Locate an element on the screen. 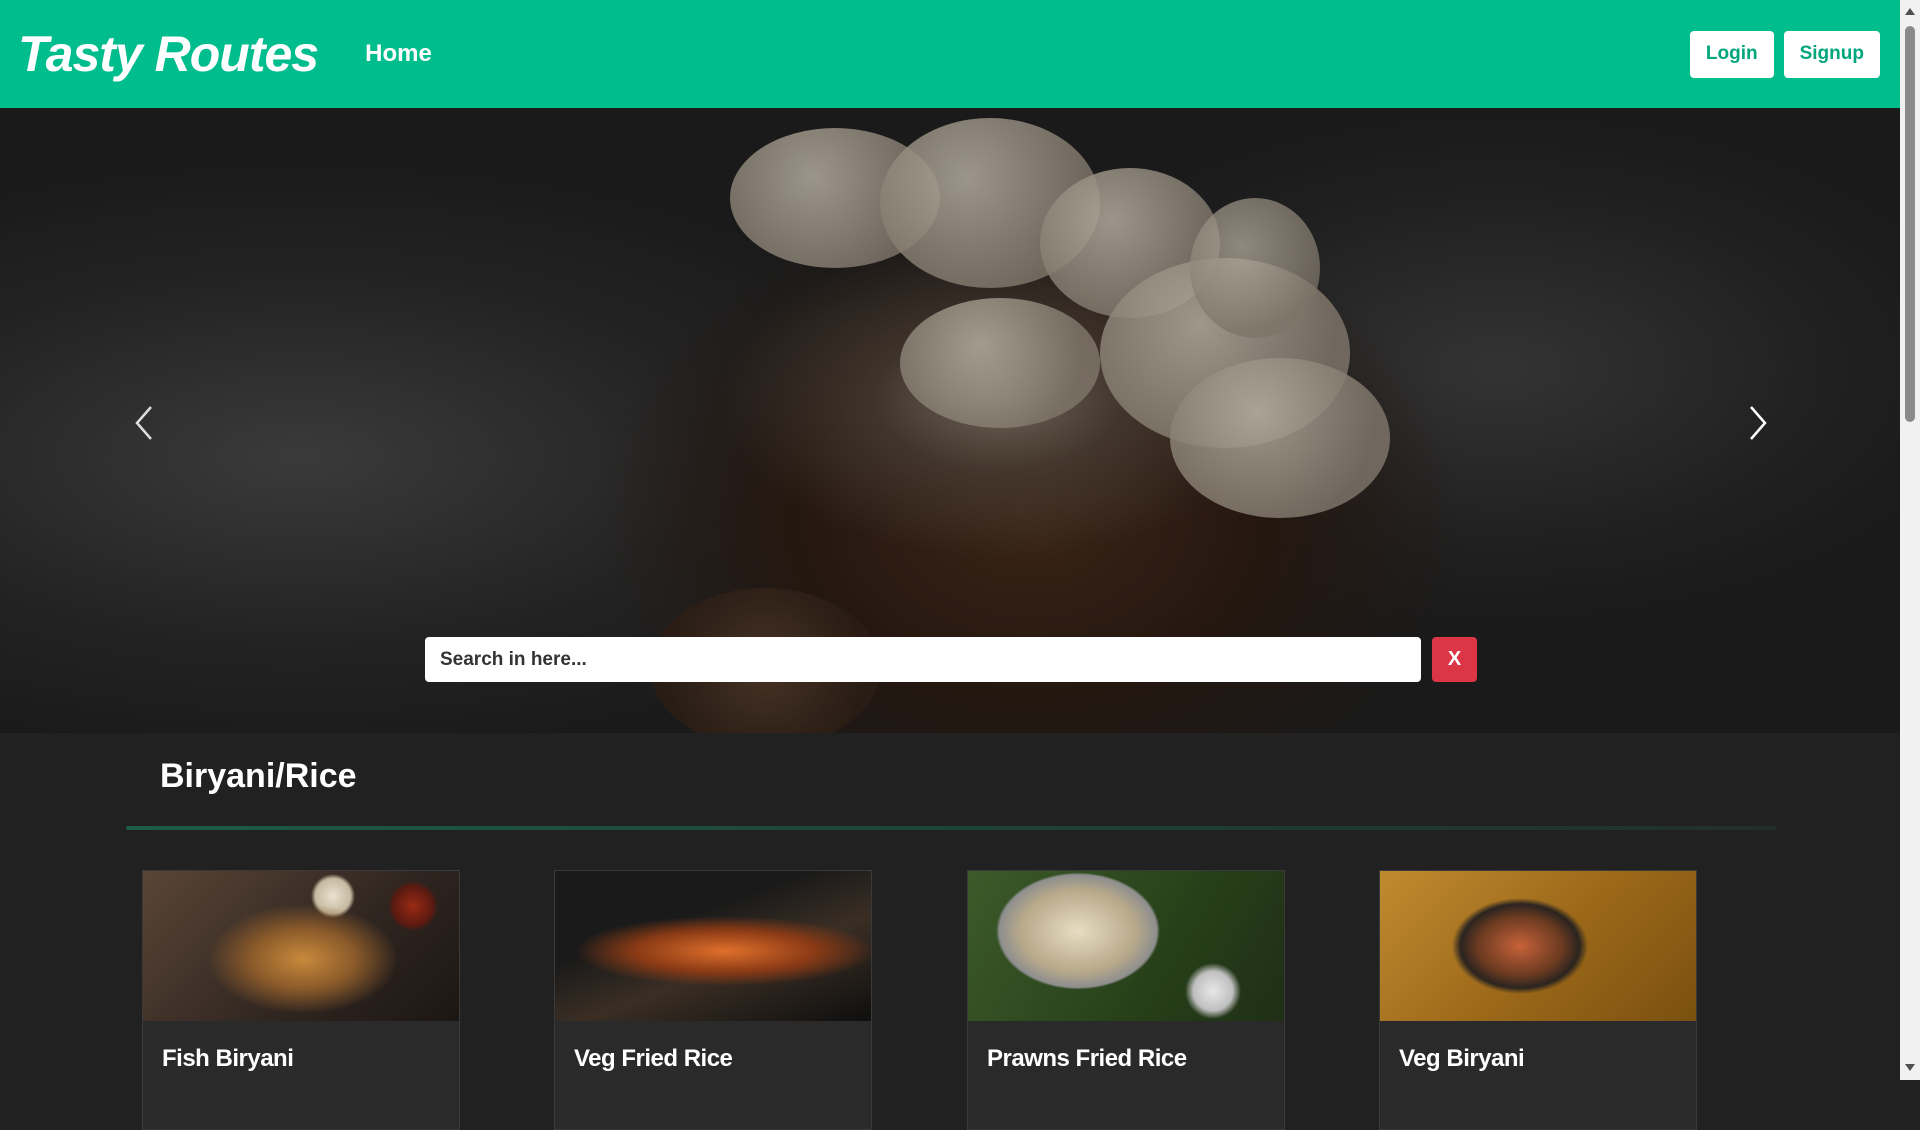 Image resolution: width=1920 pixels, height=1130 pixels. carousel-prev-button is located at coordinates (144, 423).